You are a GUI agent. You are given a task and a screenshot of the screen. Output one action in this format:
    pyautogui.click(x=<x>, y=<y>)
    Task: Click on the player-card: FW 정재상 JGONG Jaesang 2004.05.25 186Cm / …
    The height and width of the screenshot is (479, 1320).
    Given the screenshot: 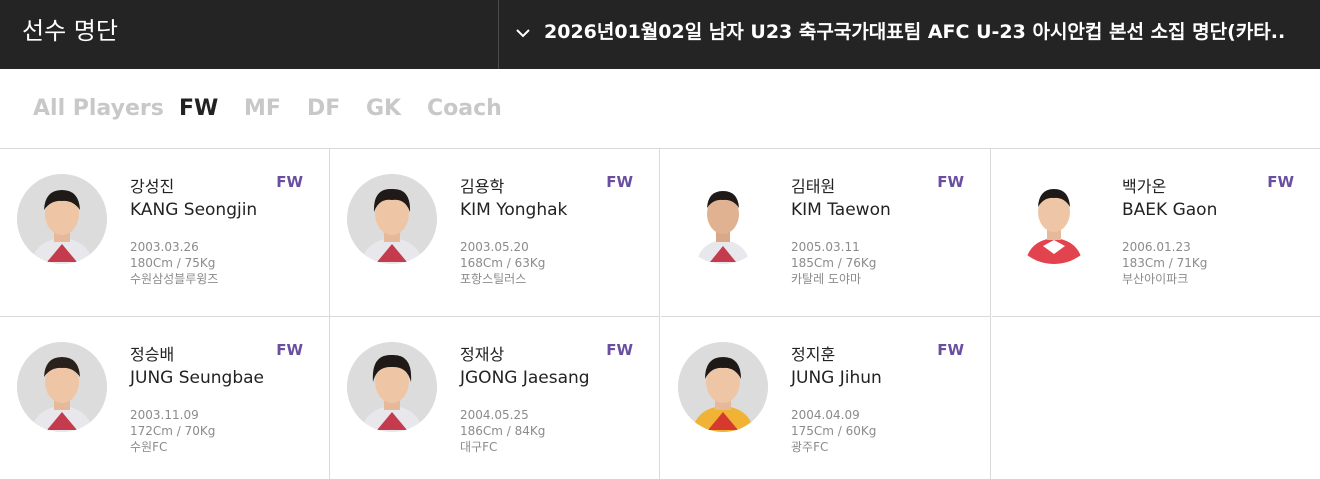 What is the action you would take?
    pyautogui.click(x=495, y=398)
    